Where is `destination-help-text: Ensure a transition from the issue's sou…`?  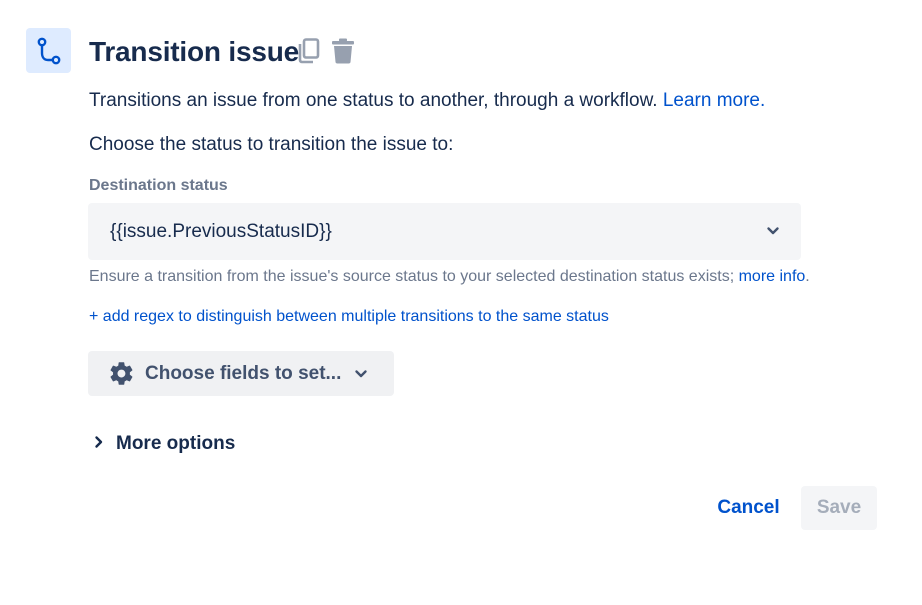
destination-help-text: Ensure a transition from the issue's sou… is located at coordinates (449, 277).